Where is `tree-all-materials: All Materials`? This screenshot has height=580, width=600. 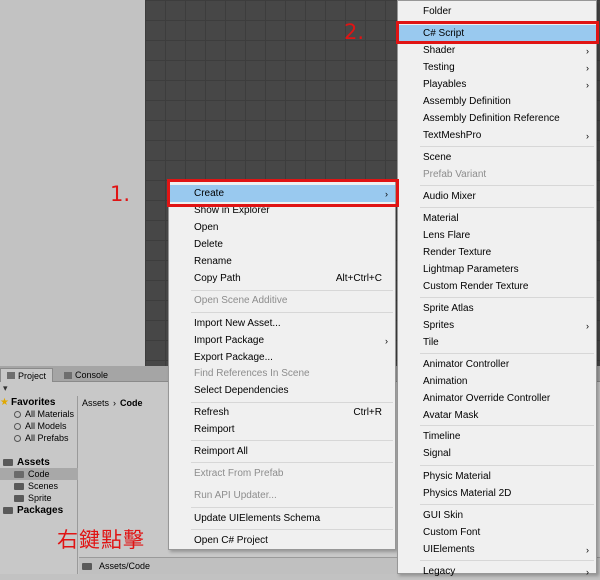 tree-all-materials: All Materials is located at coordinates (39, 414).